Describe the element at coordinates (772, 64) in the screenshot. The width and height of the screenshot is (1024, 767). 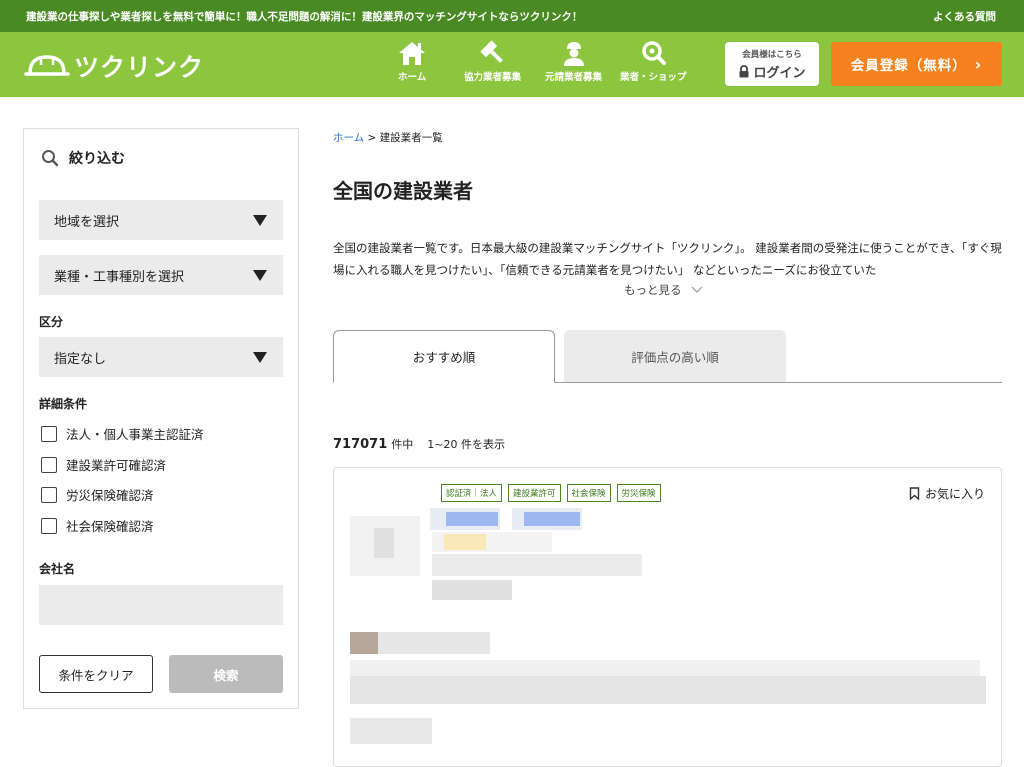
I see `login-button: 会員様はこちら ログイン` at that location.